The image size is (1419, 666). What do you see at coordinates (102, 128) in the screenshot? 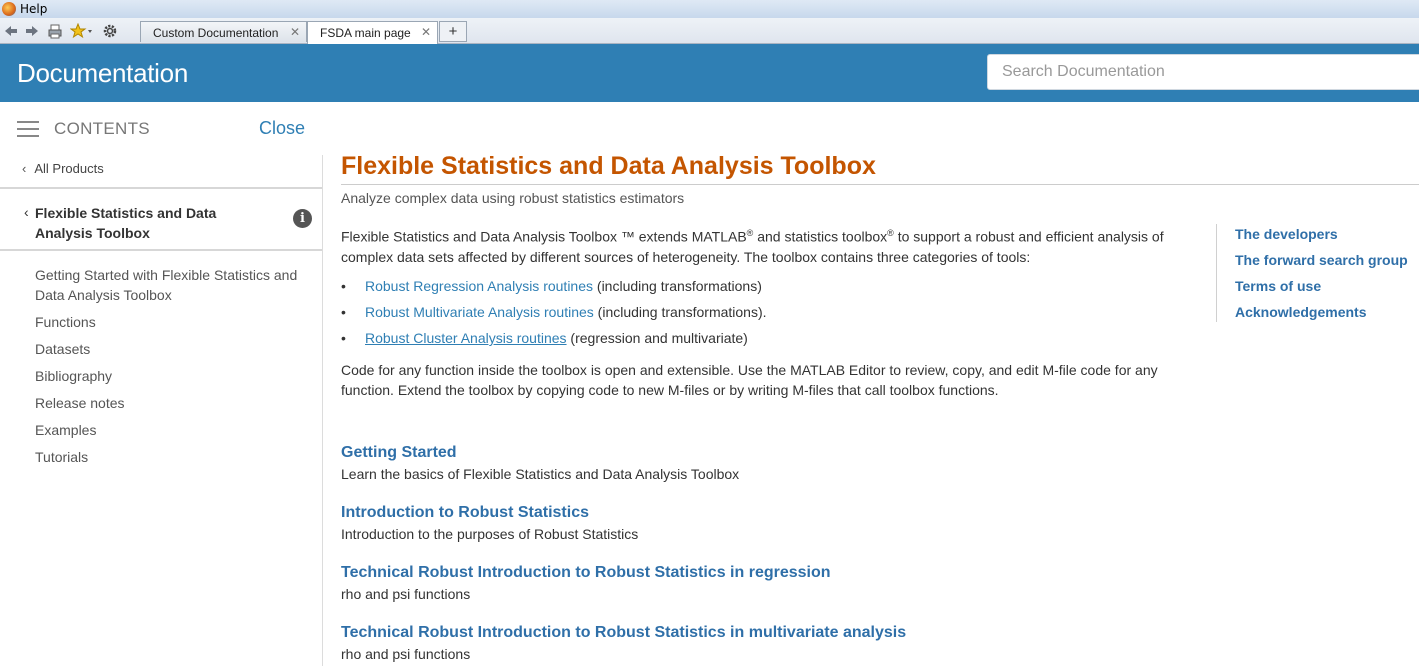
I see `contents-label: CONTENTS` at bounding box center [102, 128].